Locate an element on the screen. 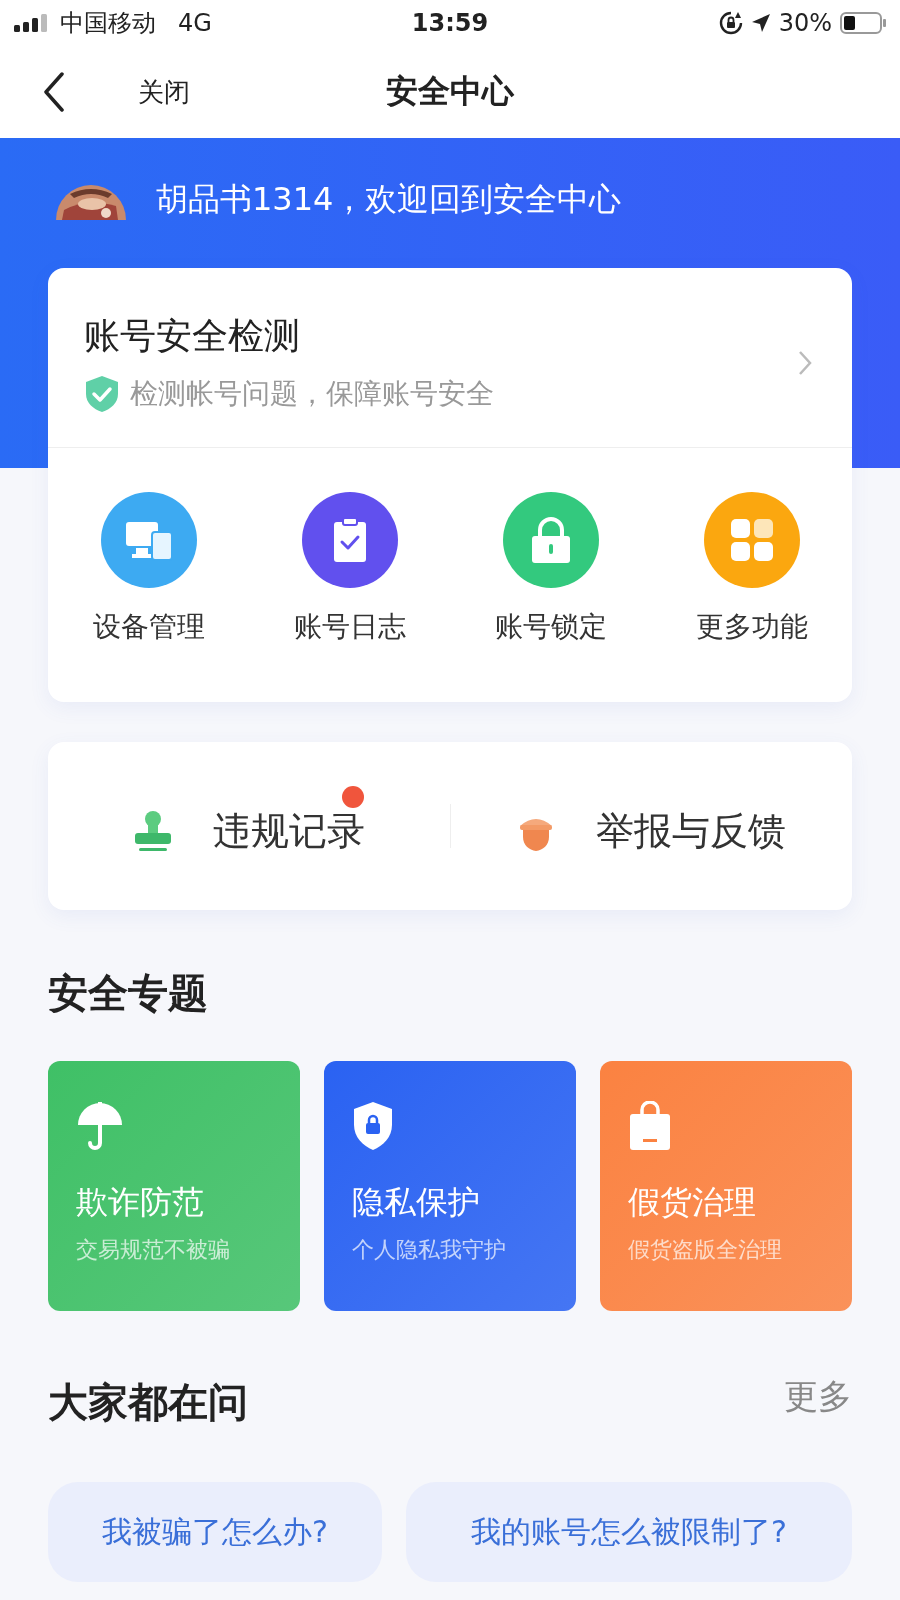 The height and width of the screenshot is (1600, 900). umbrella-icon is located at coordinates (100, 1126).